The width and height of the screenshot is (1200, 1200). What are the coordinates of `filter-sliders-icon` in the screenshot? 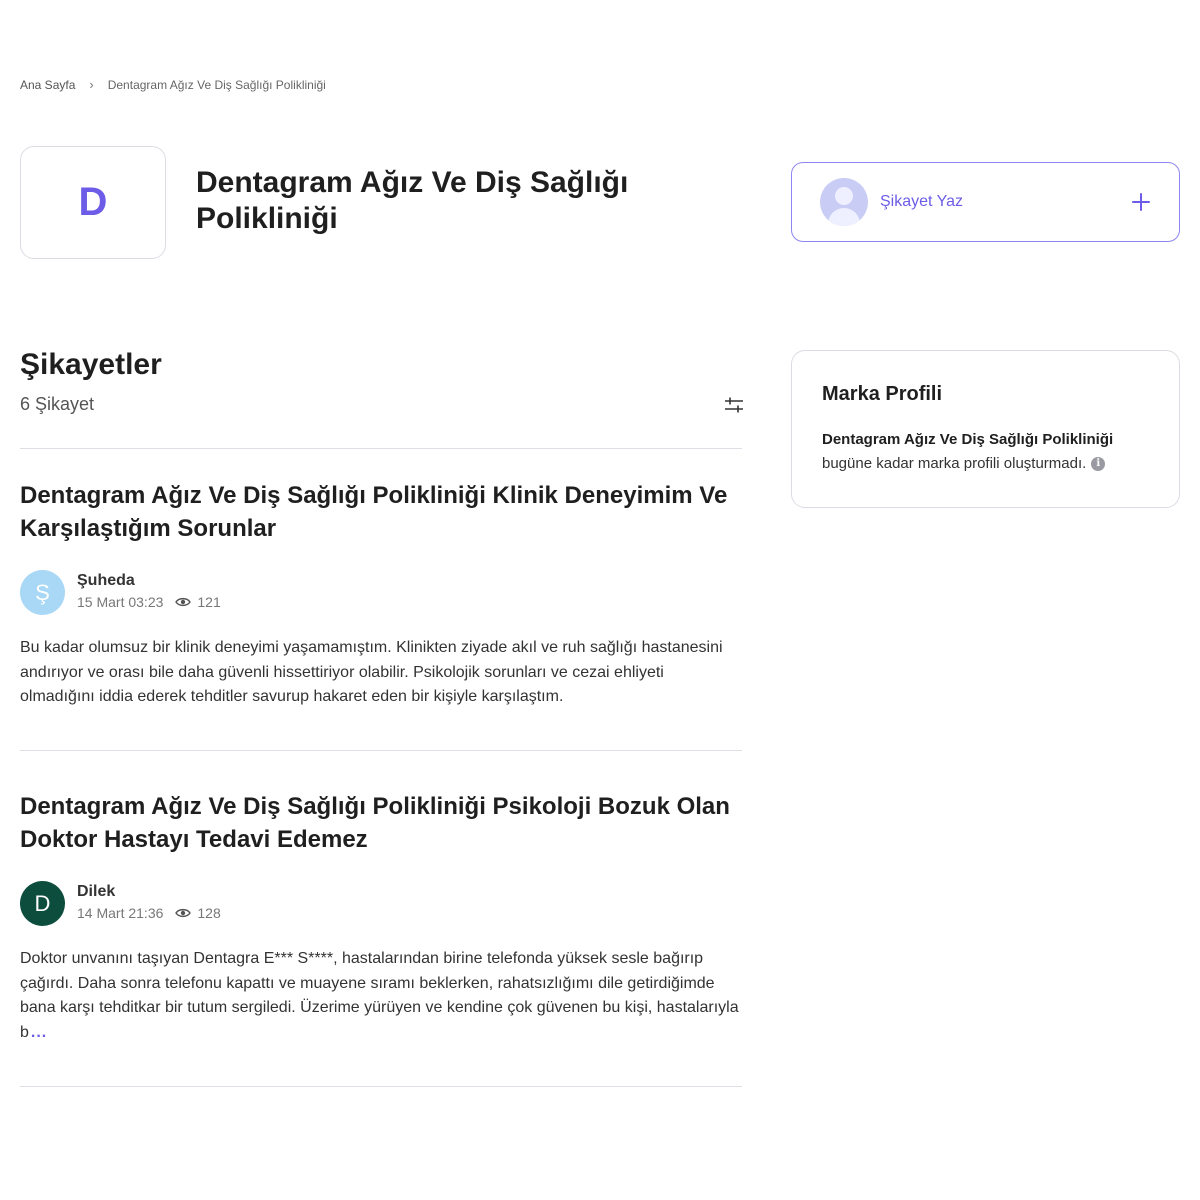 It's located at (734, 405).